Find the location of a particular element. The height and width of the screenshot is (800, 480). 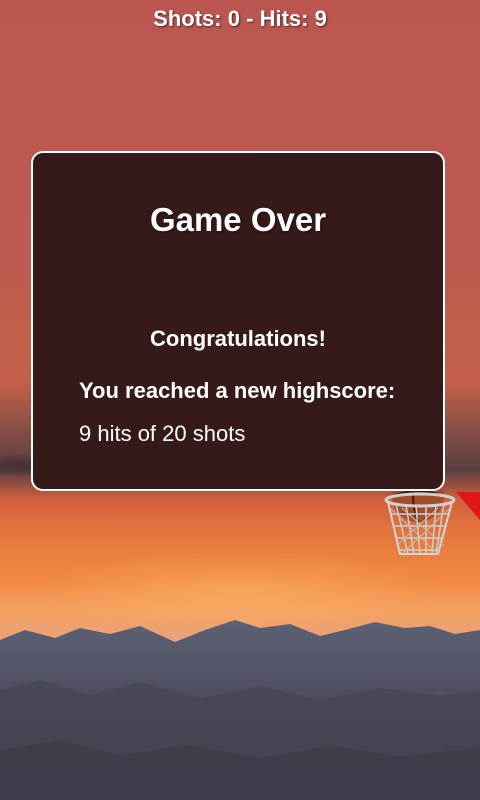

shots-value: 0 is located at coordinates (233, 18).